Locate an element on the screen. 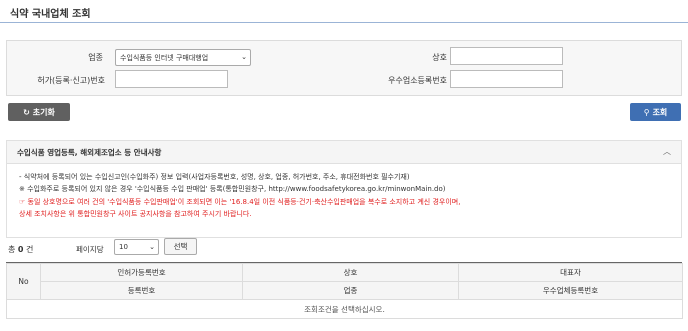  select-button: 선택 is located at coordinates (180, 246).